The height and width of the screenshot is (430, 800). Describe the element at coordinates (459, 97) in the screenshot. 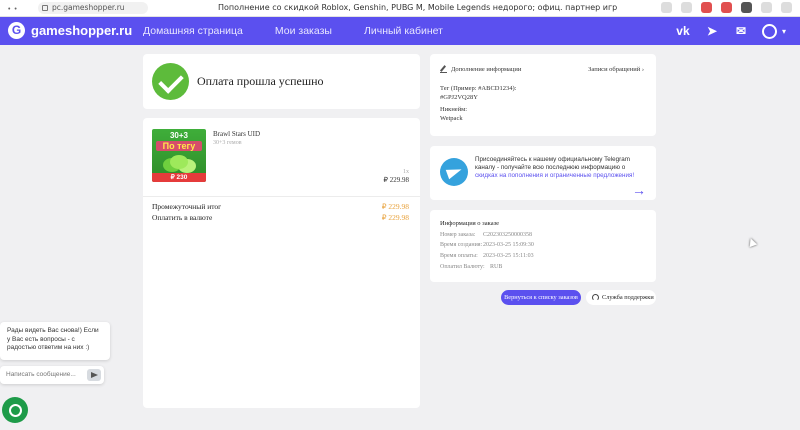

I see `tag-value: #GPJ2VQ28Y` at that location.